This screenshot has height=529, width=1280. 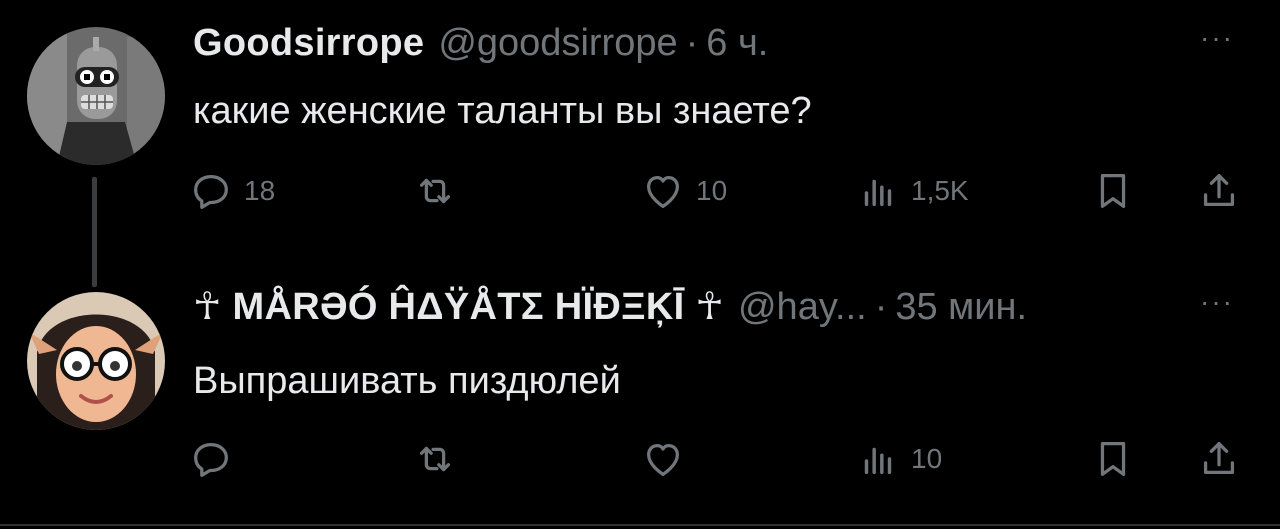 What do you see at coordinates (927, 458) in the screenshot?
I see `views-count: 10` at bounding box center [927, 458].